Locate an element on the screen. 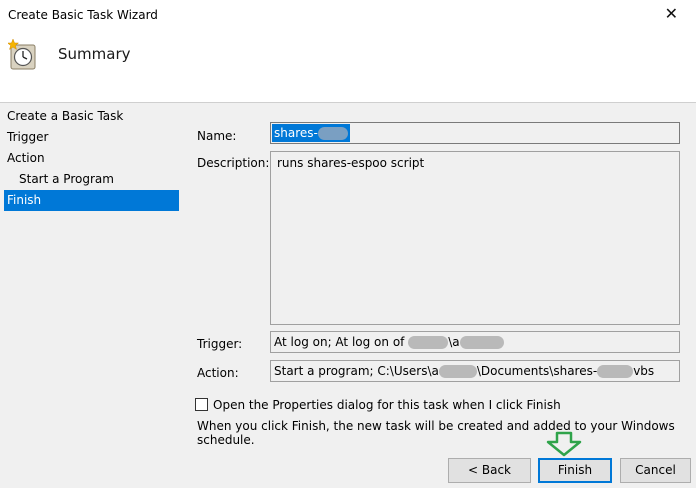  back-button: < Back is located at coordinates (489, 470).